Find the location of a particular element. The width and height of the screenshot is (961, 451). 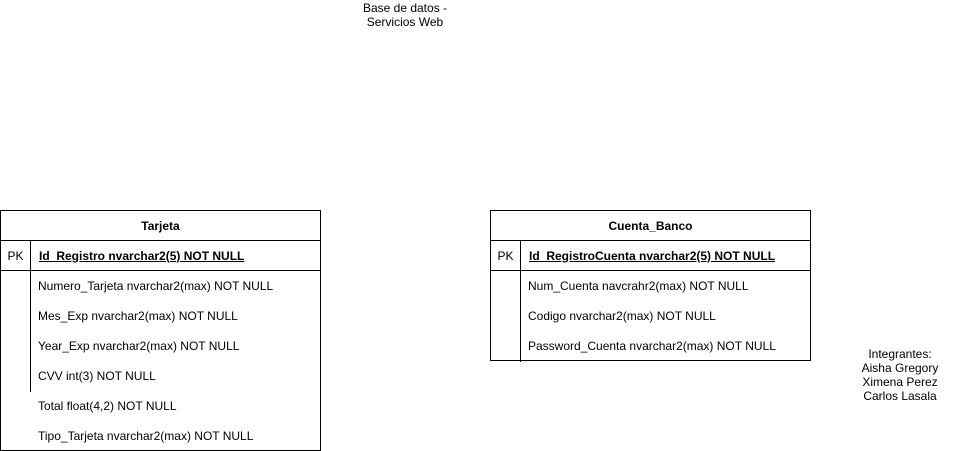

field-row: Mes_Exp nvarchar2(max) NOT NULL is located at coordinates (138, 316).